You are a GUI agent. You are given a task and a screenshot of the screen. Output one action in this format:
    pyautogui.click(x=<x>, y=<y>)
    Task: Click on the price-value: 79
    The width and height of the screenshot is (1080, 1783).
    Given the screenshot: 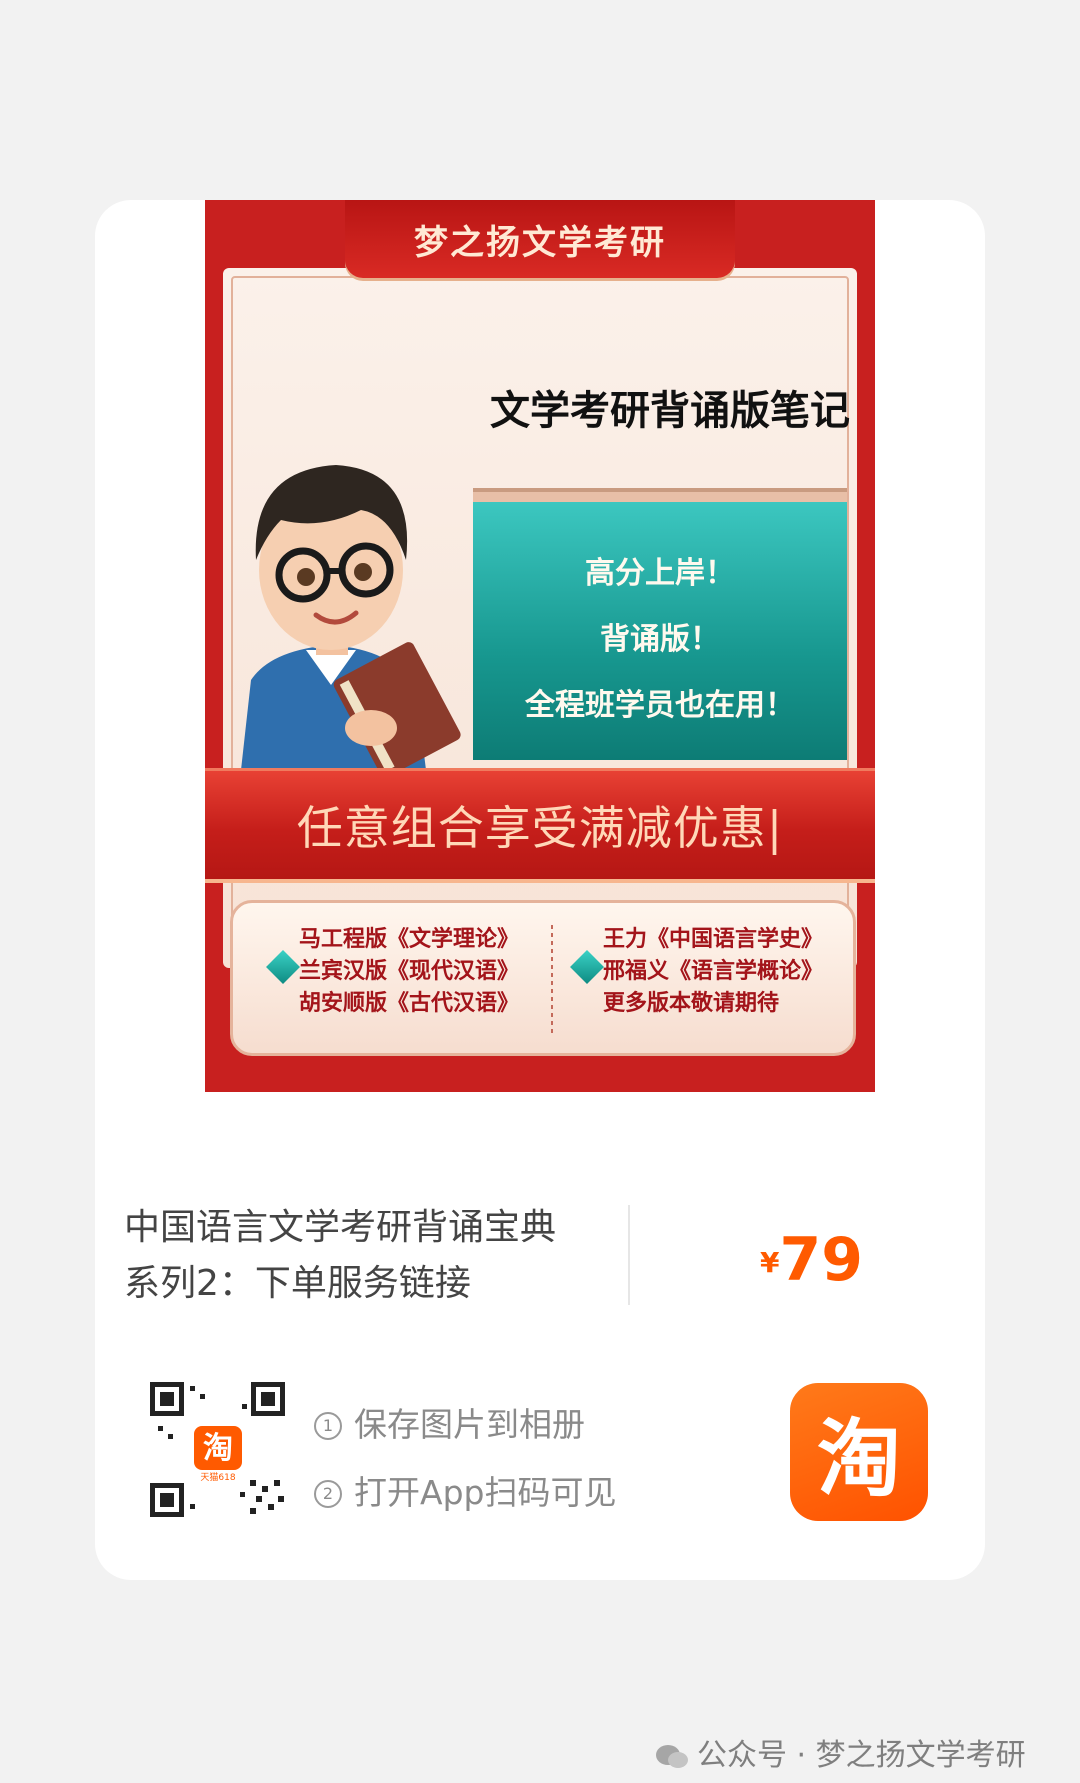 What is the action you would take?
    pyautogui.click(x=821, y=1260)
    